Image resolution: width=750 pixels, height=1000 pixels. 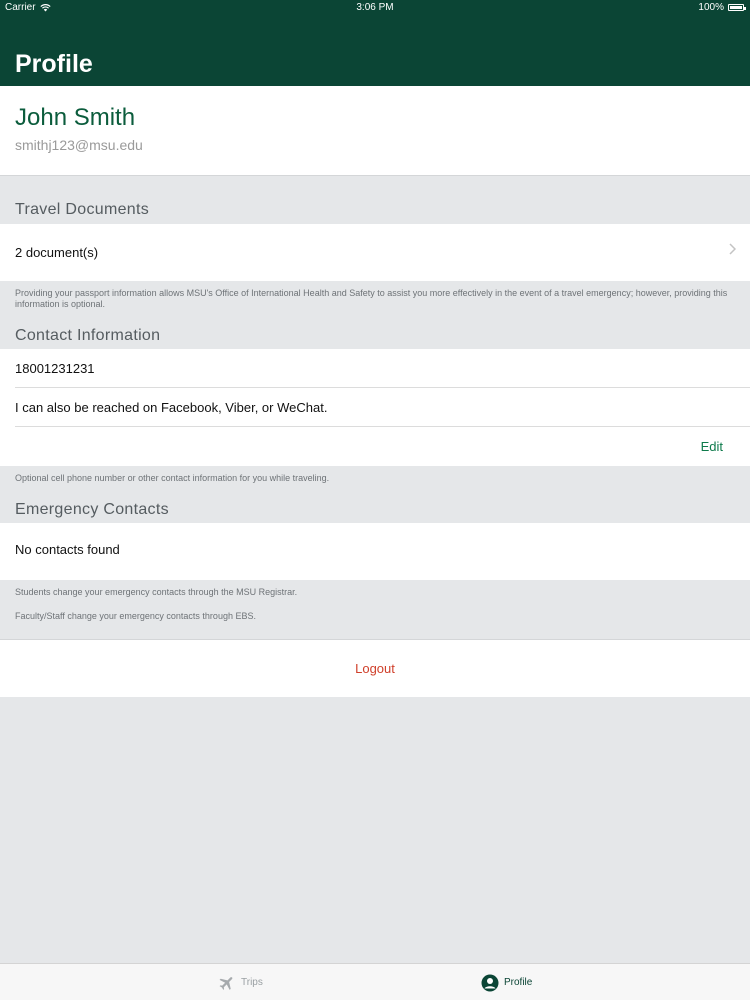 What do you see at coordinates (226, 983) in the screenshot?
I see `airplane-icon` at bounding box center [226, 983].